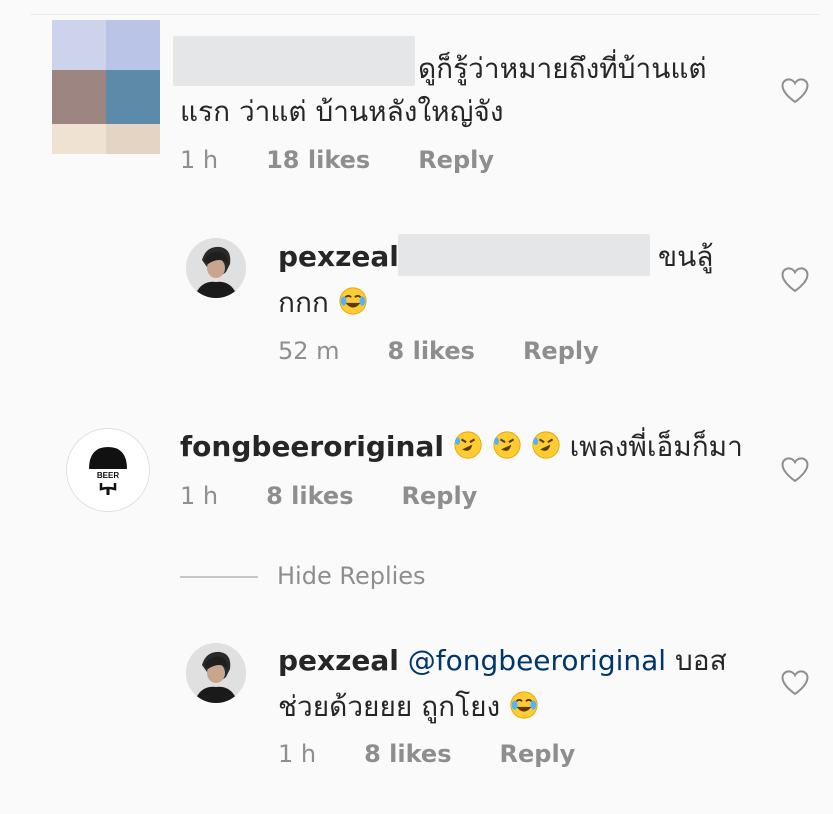 The image size is (833, 814). What do you see at coordinates (537, 660) in the screenshot?
I see `mention-link: @fongbeeroriginal` at bounding box center [537, 660].